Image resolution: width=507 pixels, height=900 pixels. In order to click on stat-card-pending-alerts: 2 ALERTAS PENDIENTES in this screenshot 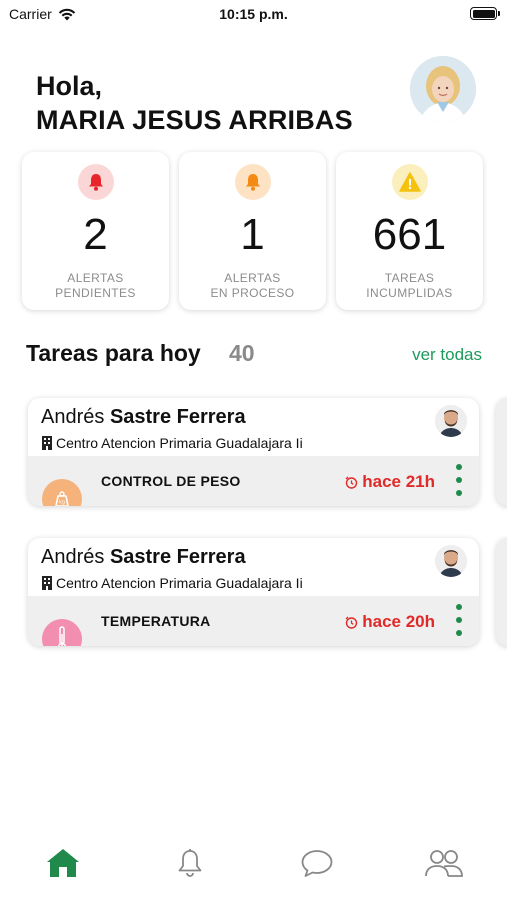, I will do `click(95, 231)`.